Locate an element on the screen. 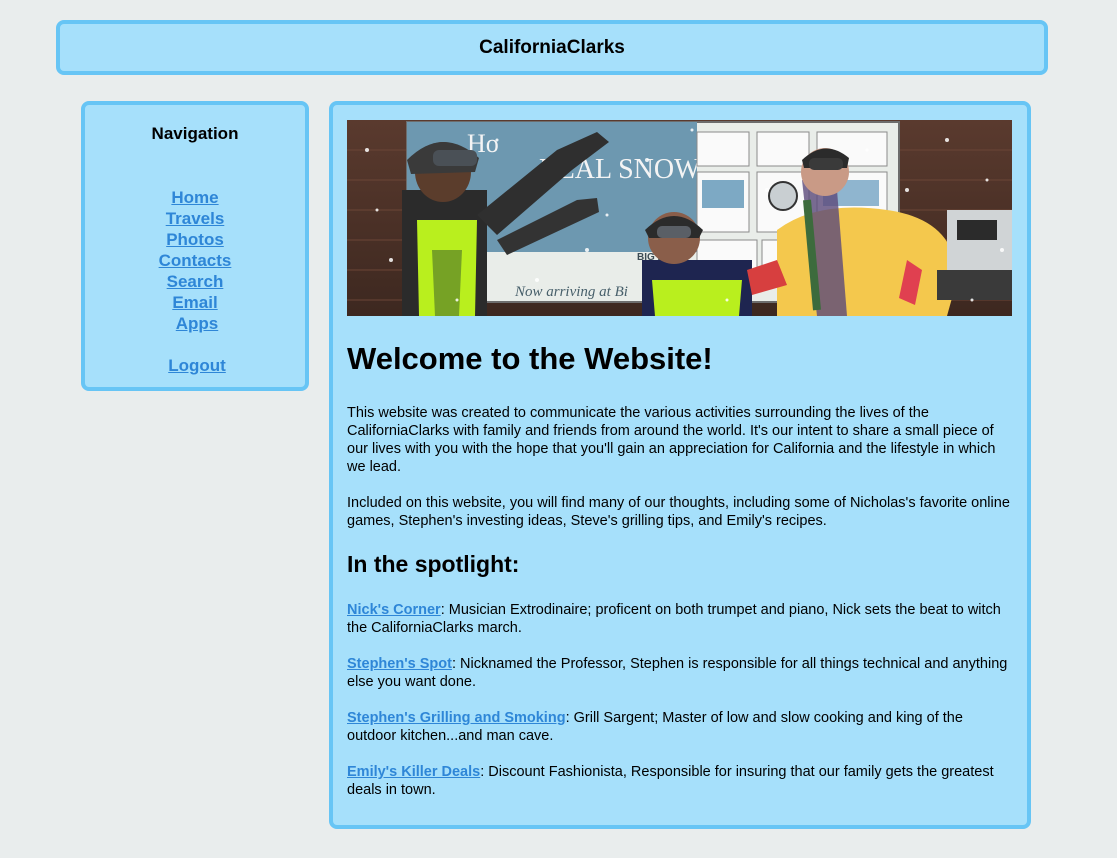 Image resolution: width=1117 pixels, height=858 pixels. nav-item-email: Email is located at coordinates (195, 302).